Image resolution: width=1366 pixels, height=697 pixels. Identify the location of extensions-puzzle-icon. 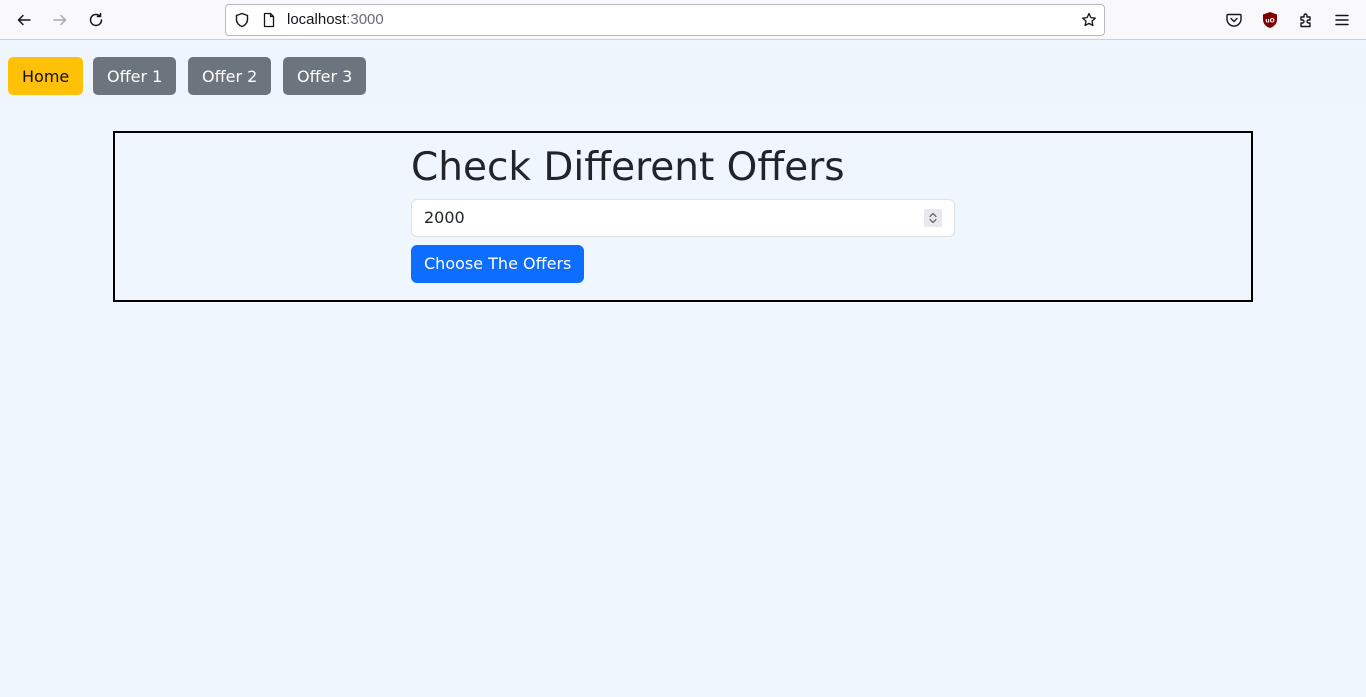
(1306, 20).